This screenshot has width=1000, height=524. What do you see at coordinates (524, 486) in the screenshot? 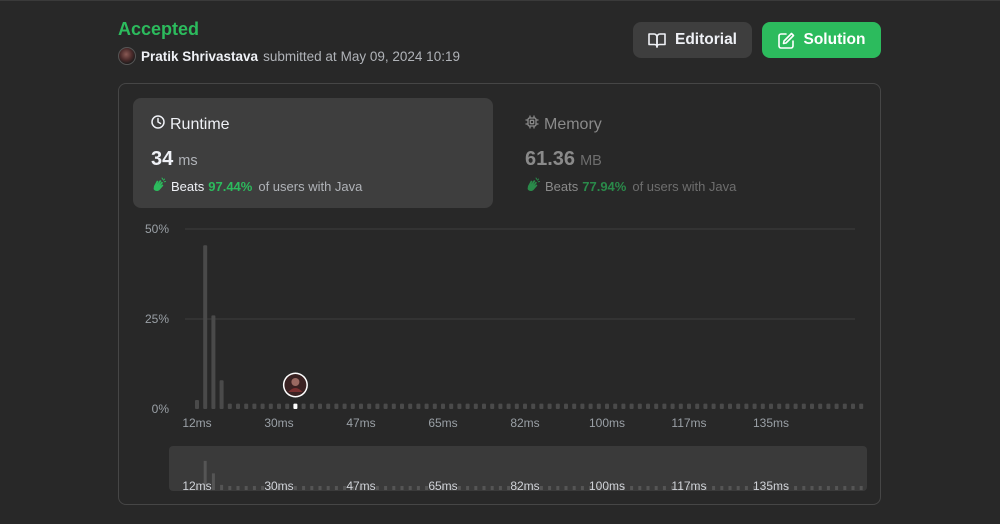
I see `navigator-tick-label: 82ms` at bounding box center [524, 486].